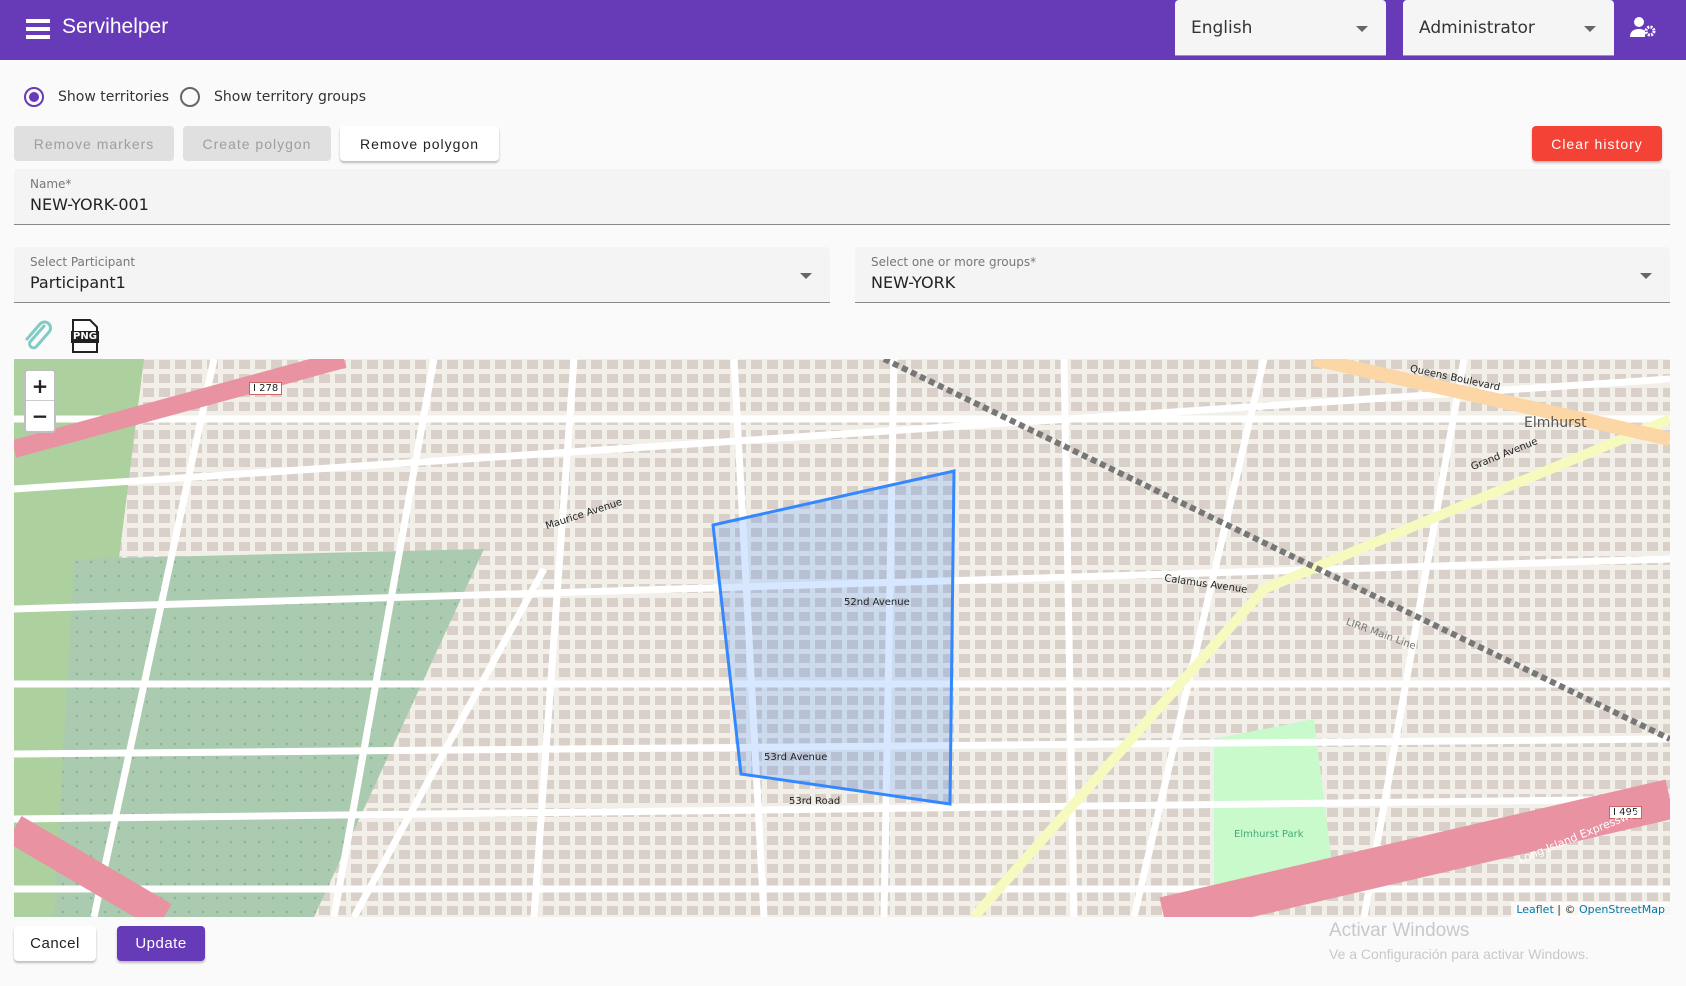 The image size is (1686, 986). I want to click on participant-label: Select Participant, so click(83, 262).